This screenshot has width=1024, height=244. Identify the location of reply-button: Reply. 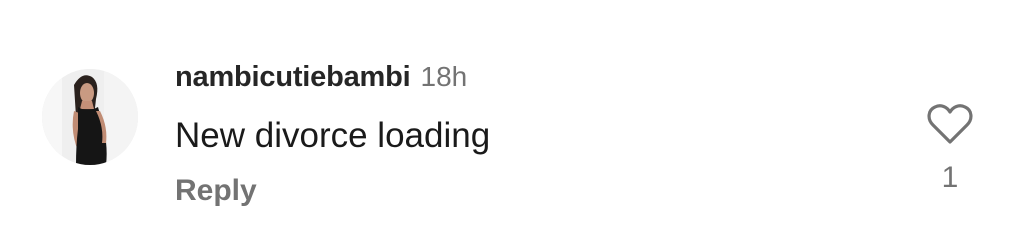
(216, 191).